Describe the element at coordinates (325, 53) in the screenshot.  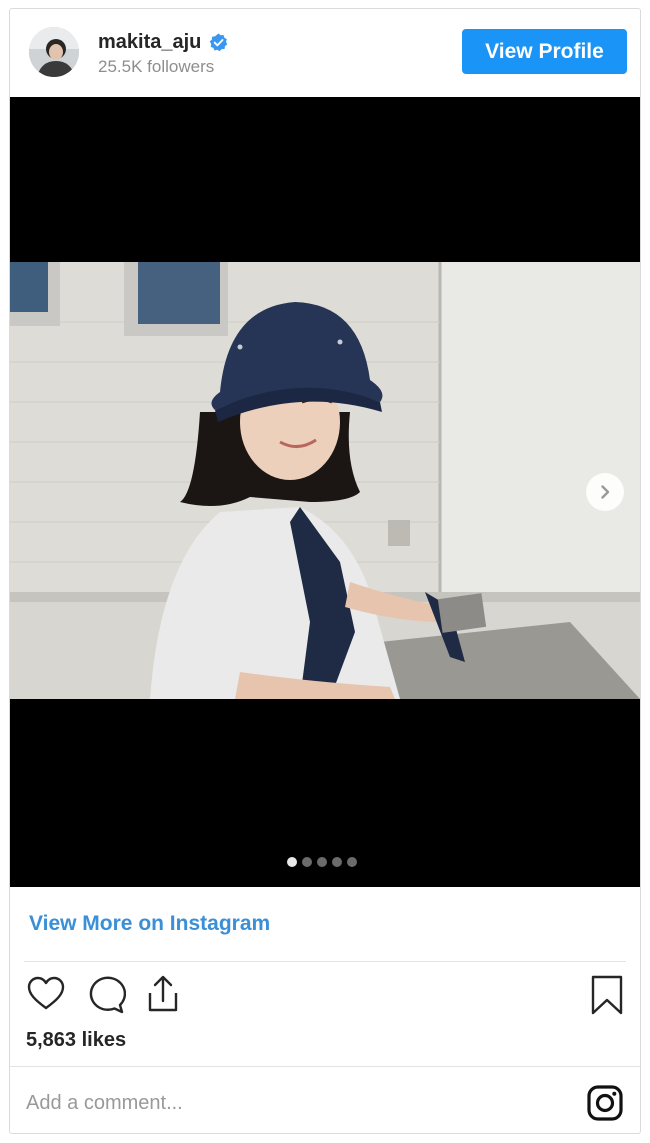
I see `post-header: makita_aju 25.5K followers View Profile` at that location.